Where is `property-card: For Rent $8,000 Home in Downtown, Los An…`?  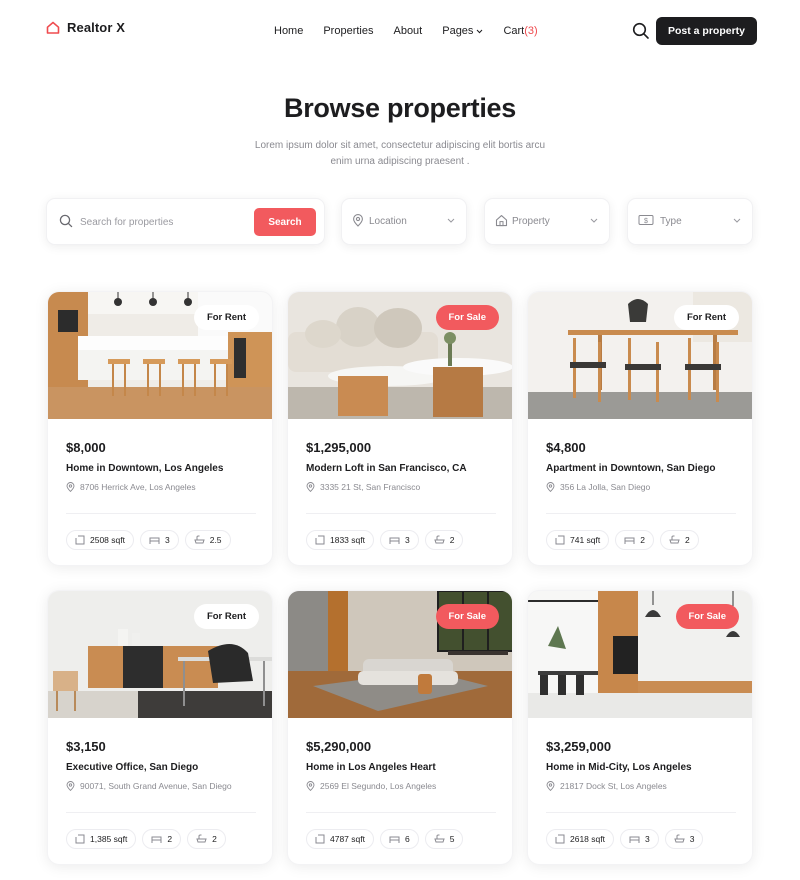
property-card: For Rent $8,000 Home in Downtown, Los An… is located at coordinates (160, 428).